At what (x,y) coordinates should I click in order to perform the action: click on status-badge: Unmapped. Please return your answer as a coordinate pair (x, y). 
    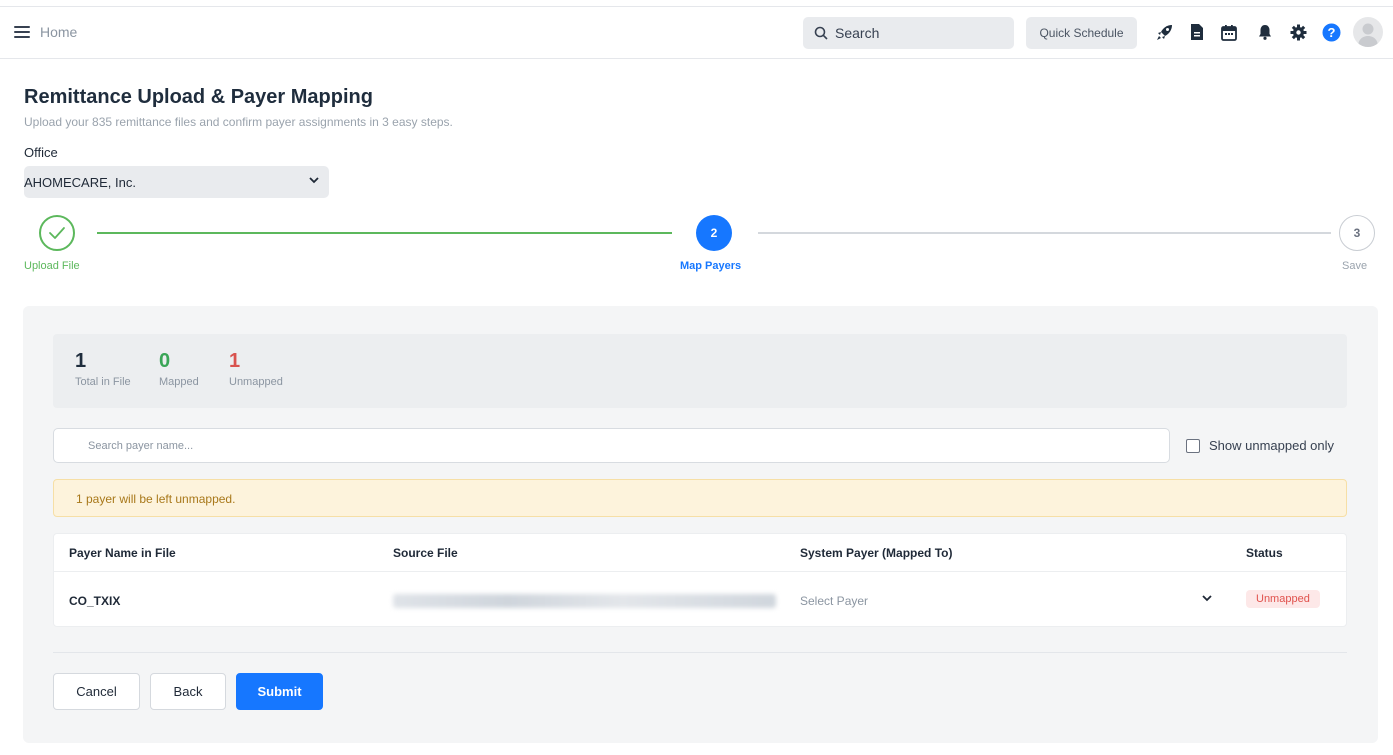
    Looking at the image, I should click on (1283, 599).